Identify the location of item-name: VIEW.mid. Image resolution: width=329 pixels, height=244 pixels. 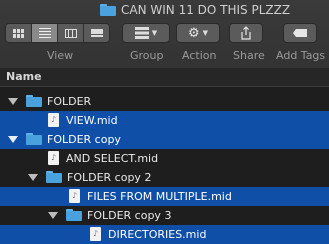
(92, 120).